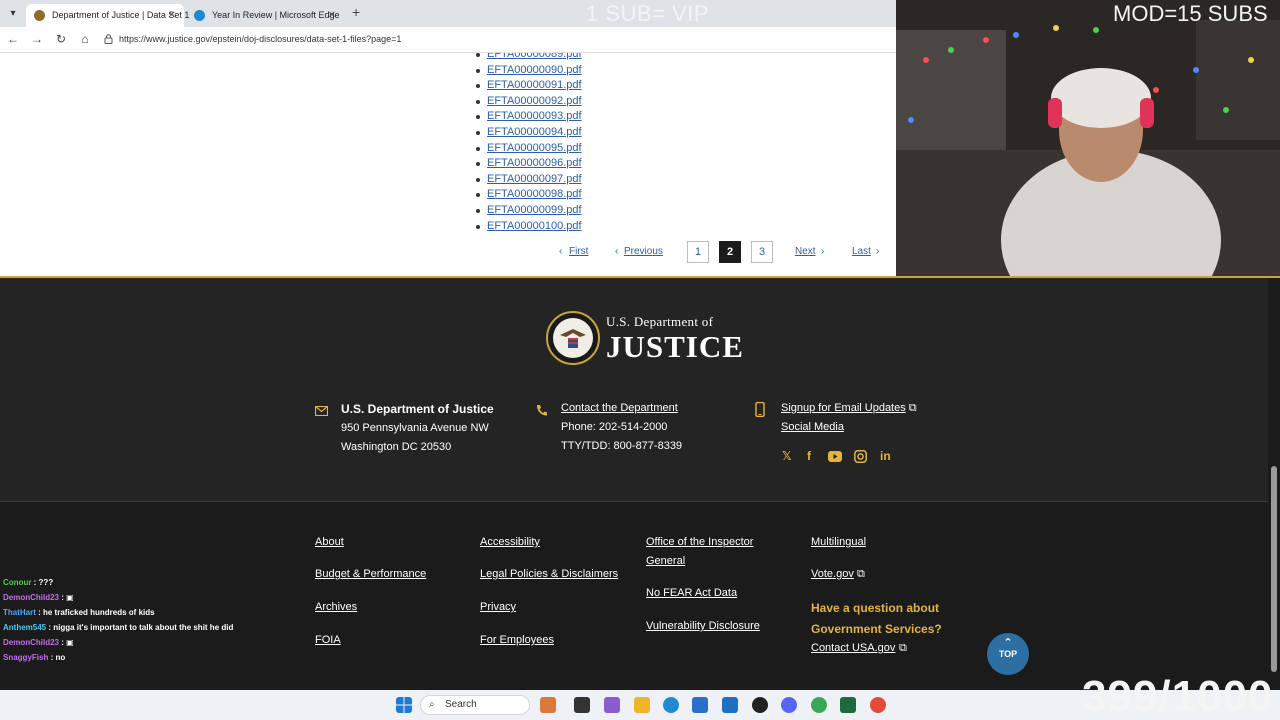 The image size is (1280, 720). I want to click on chrome-icon, so click(819, 705).